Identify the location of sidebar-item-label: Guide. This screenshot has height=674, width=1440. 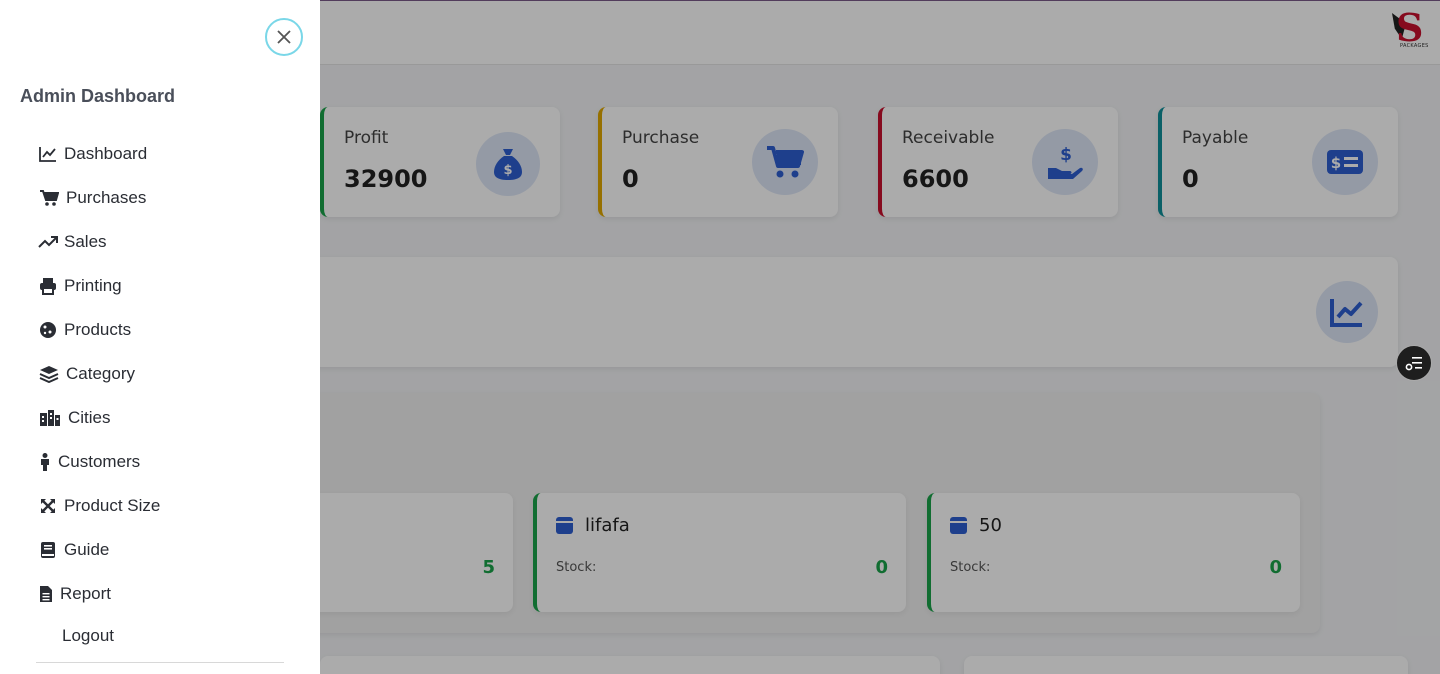
(87, 549).